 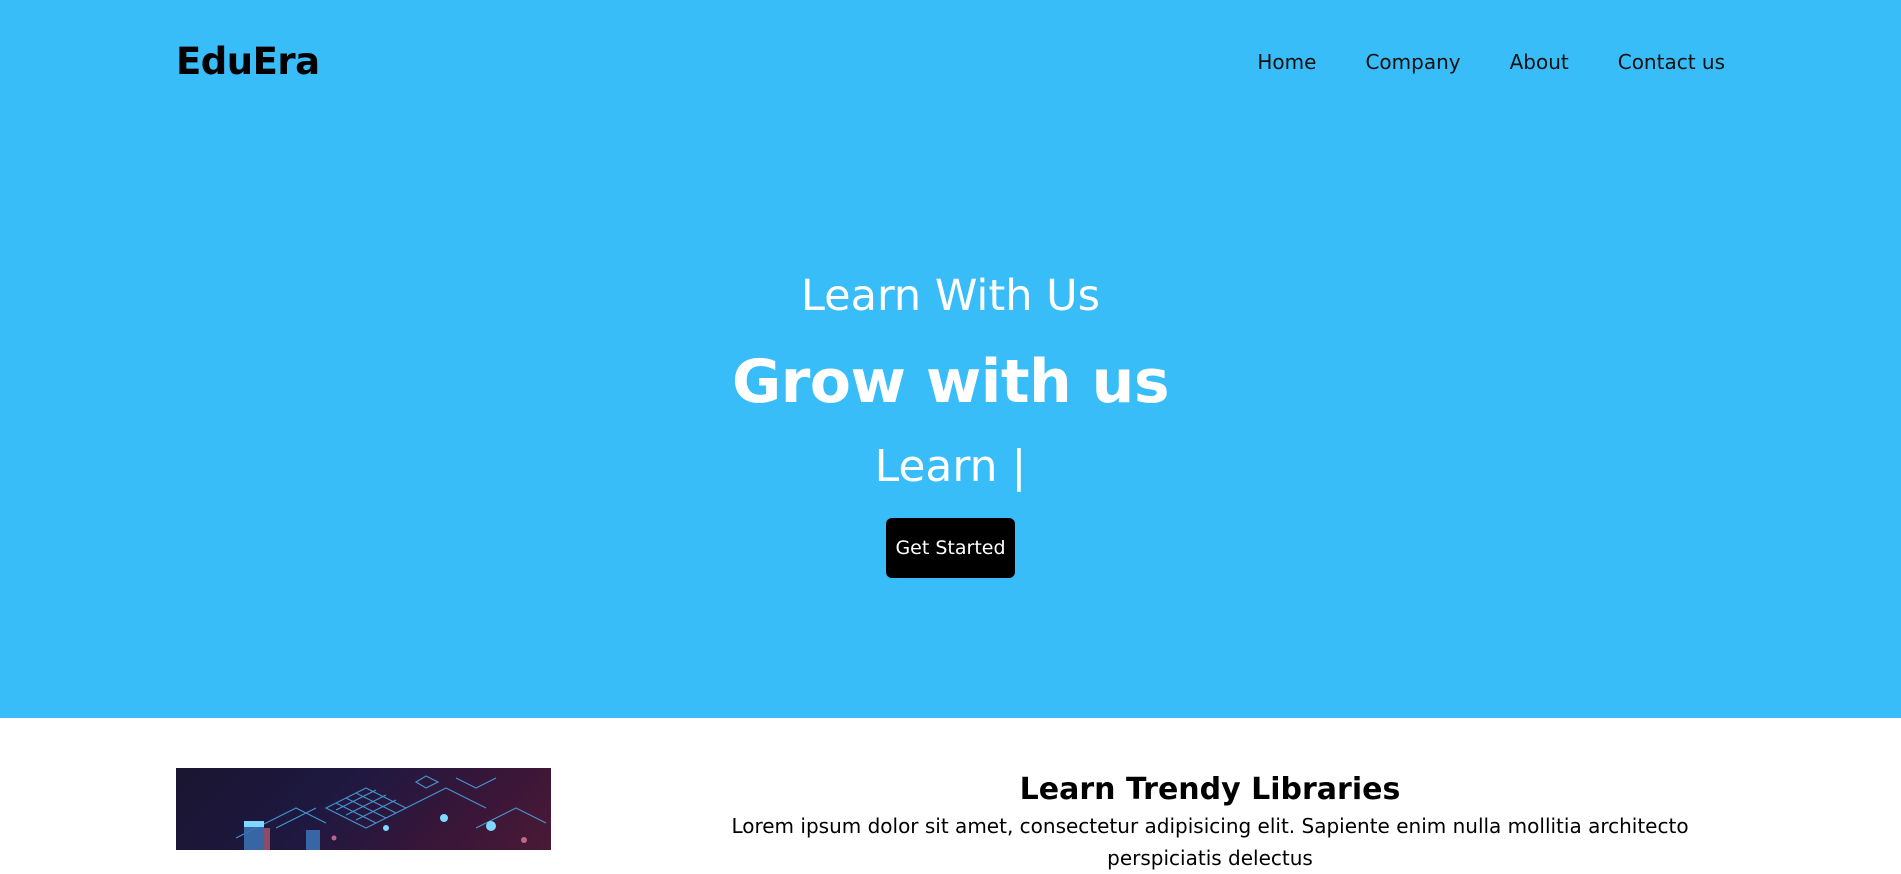 I want to click on get-started-button: Get Started, so click(x=950, y=548).